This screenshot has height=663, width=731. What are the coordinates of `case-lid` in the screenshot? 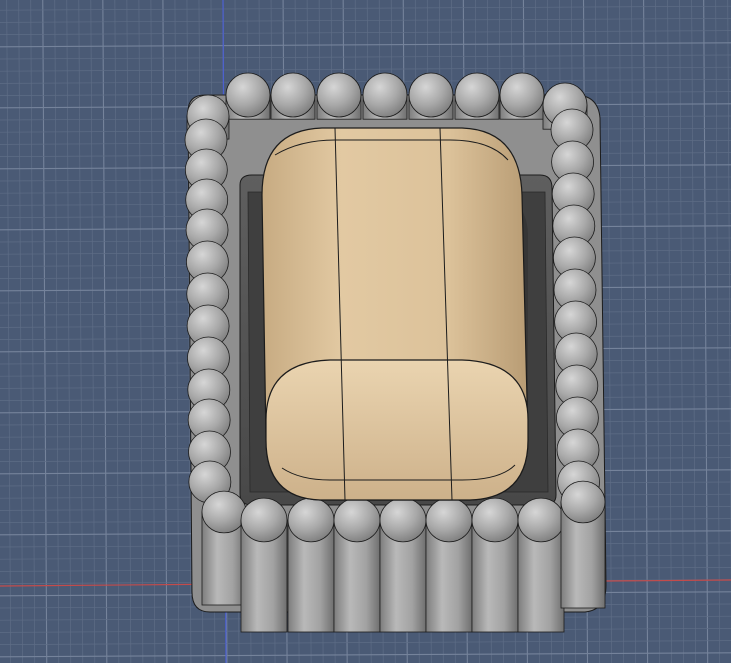 It's located at (397, 430).